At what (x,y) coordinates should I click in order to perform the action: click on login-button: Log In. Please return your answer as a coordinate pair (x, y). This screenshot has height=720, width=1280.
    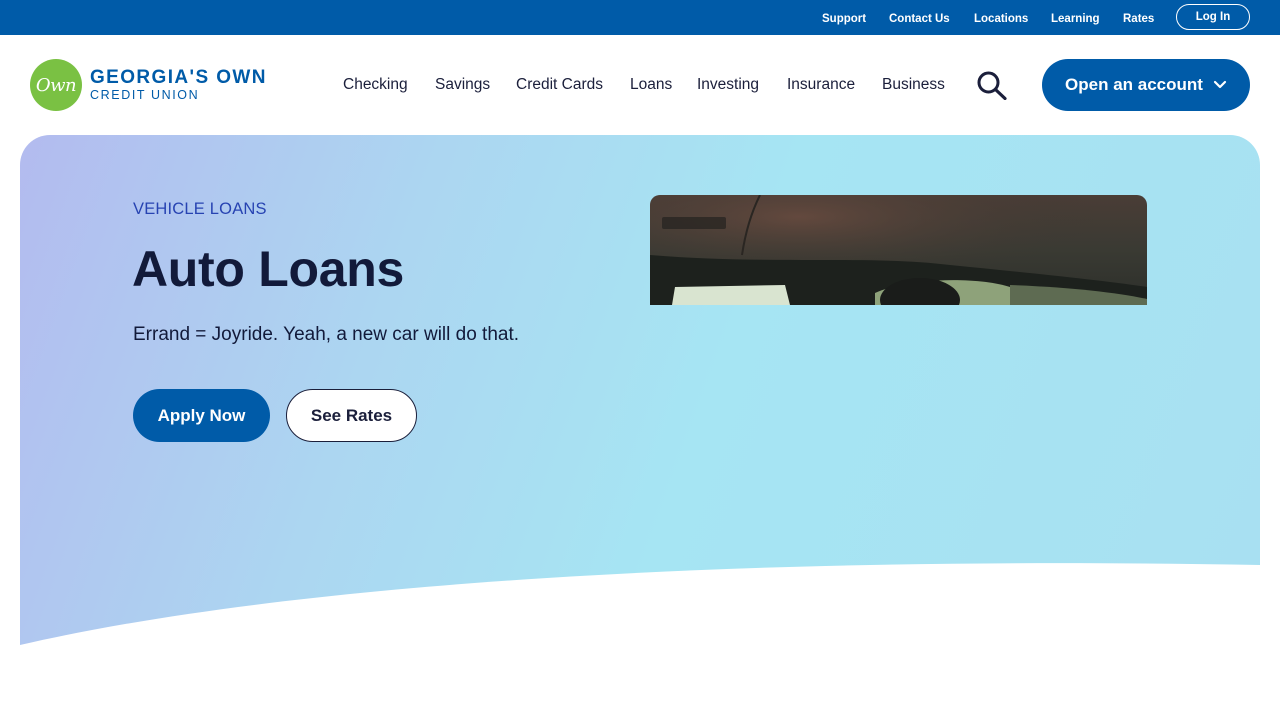
    Looking at the image, I should click on (1213, 17).